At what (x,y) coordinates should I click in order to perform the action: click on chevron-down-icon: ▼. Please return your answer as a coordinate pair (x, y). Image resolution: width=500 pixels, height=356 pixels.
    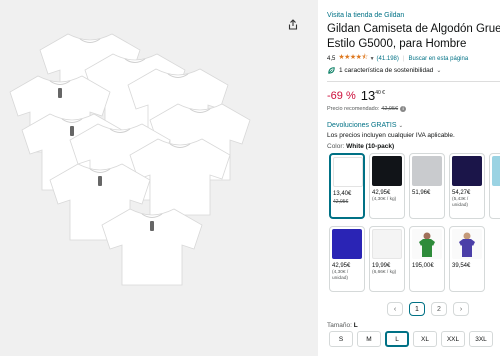
    Looking at the image, I should click on (372, 59).